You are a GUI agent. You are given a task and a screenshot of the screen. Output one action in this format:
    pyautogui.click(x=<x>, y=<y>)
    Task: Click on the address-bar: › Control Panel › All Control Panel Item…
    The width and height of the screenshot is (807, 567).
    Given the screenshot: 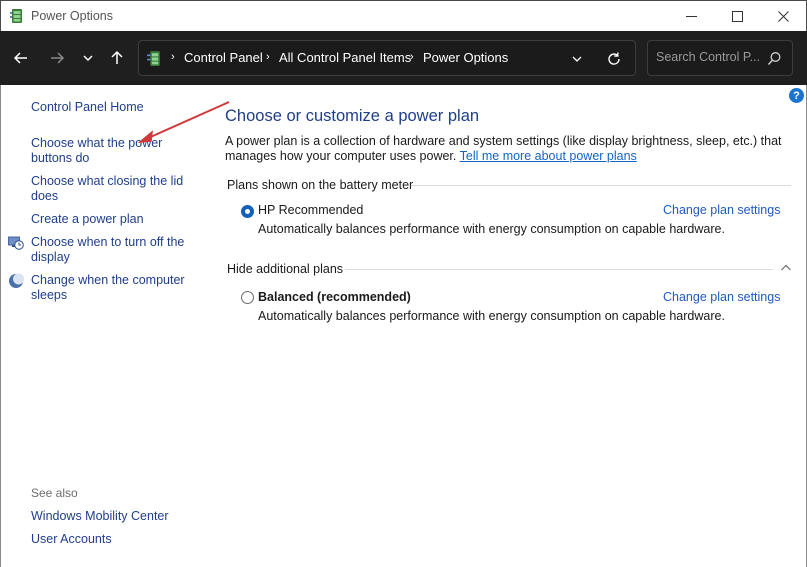 What is the action you would take?
    pyautogui.click(x=387, y=58)
    